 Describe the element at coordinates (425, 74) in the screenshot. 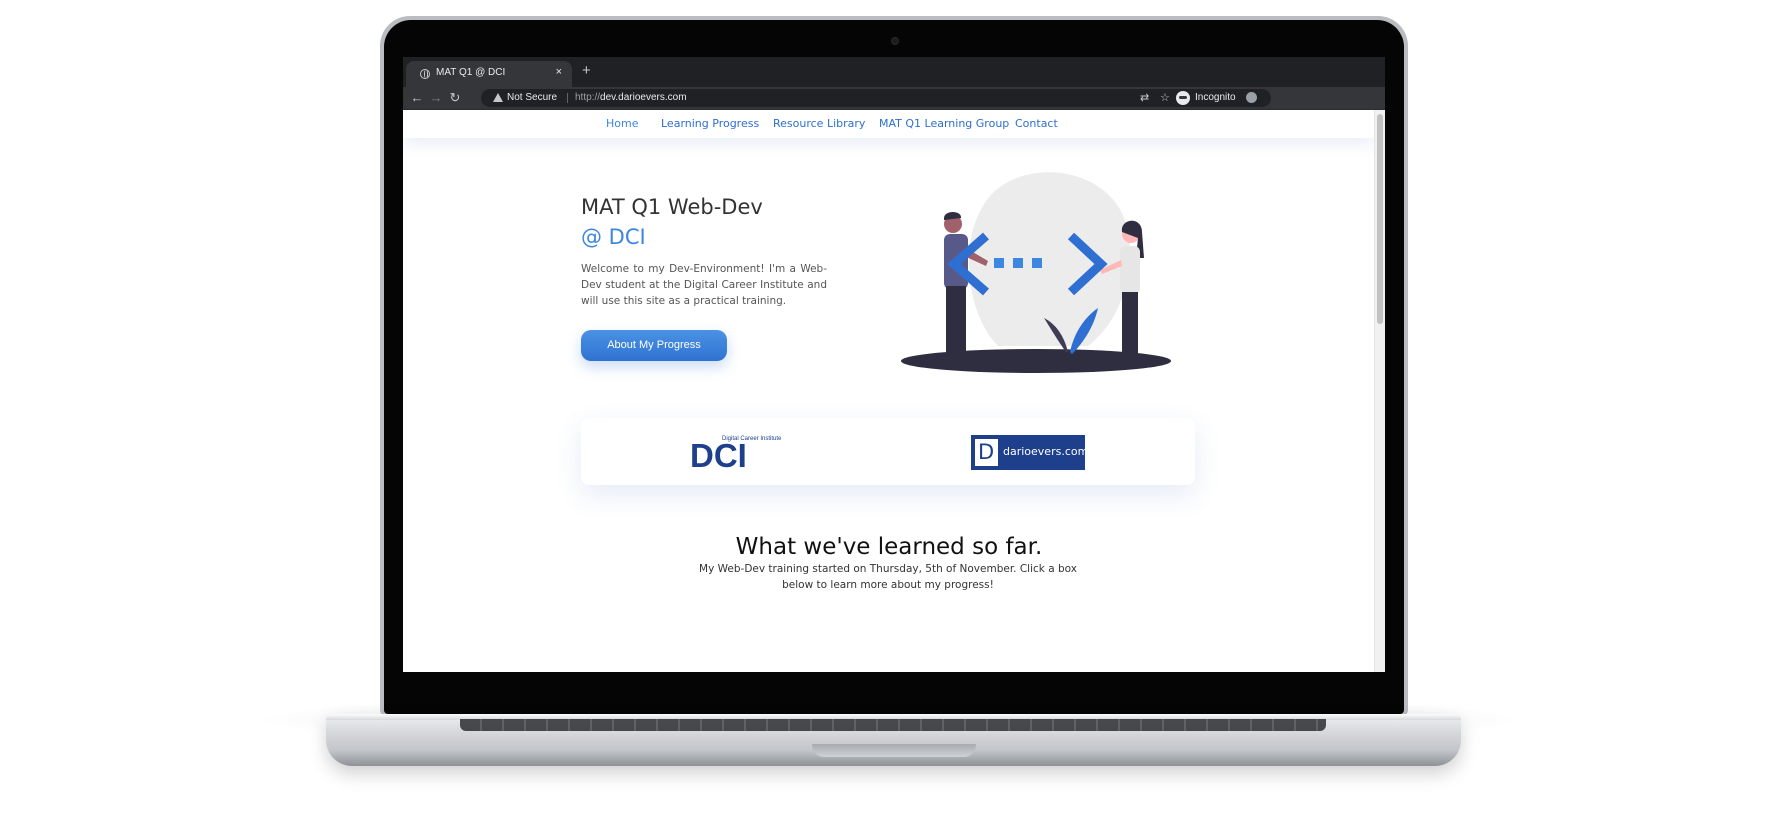

I see `globe-icon` at that location.